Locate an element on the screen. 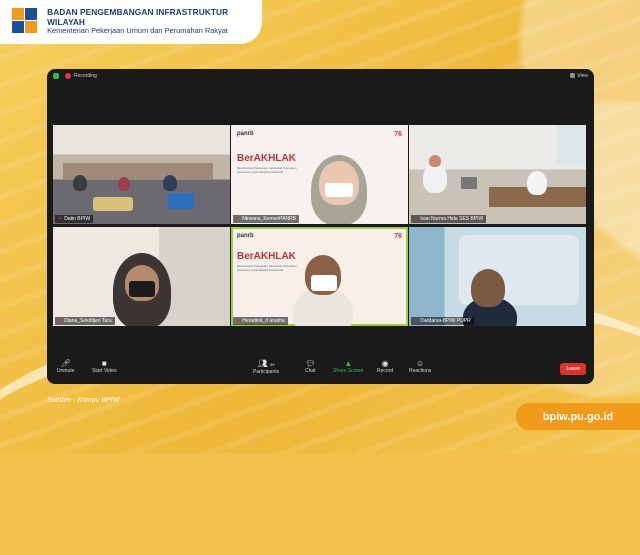 The width and height of the screenshot is (640, 555). video-tile: ✕ Diana_Sekditjen Taru is located at coordinates (141, 276).